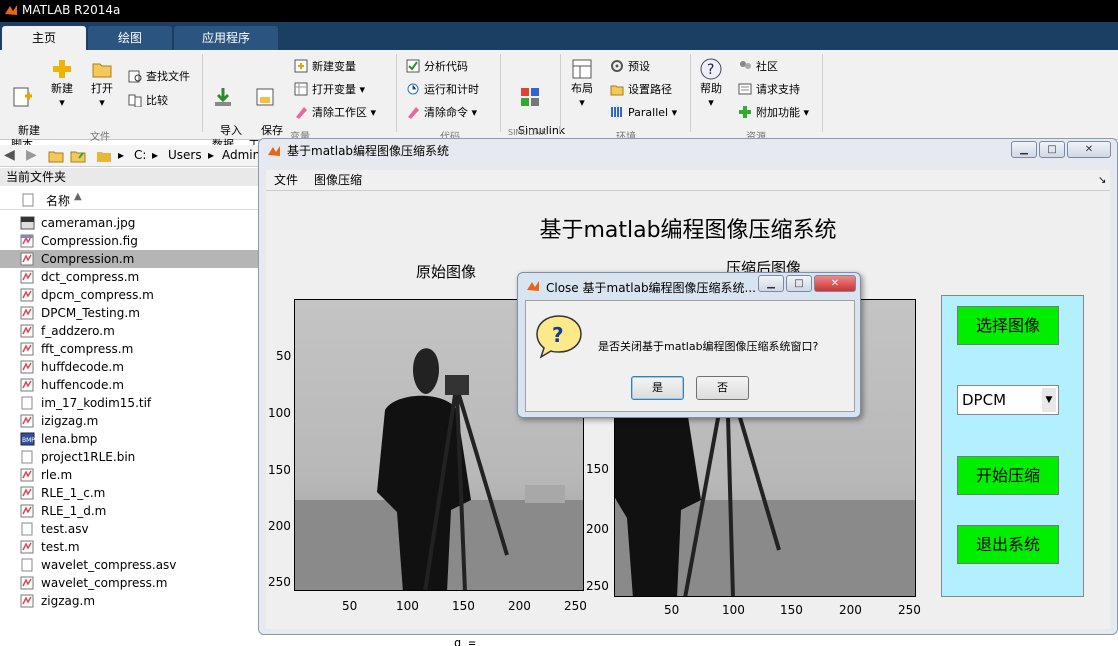 This screenshot has width=1118, height=646. What do you see at coordinates (78, 156) in the screenshot?
I see `browse-folder-icon` at bounding box center [78, 156].